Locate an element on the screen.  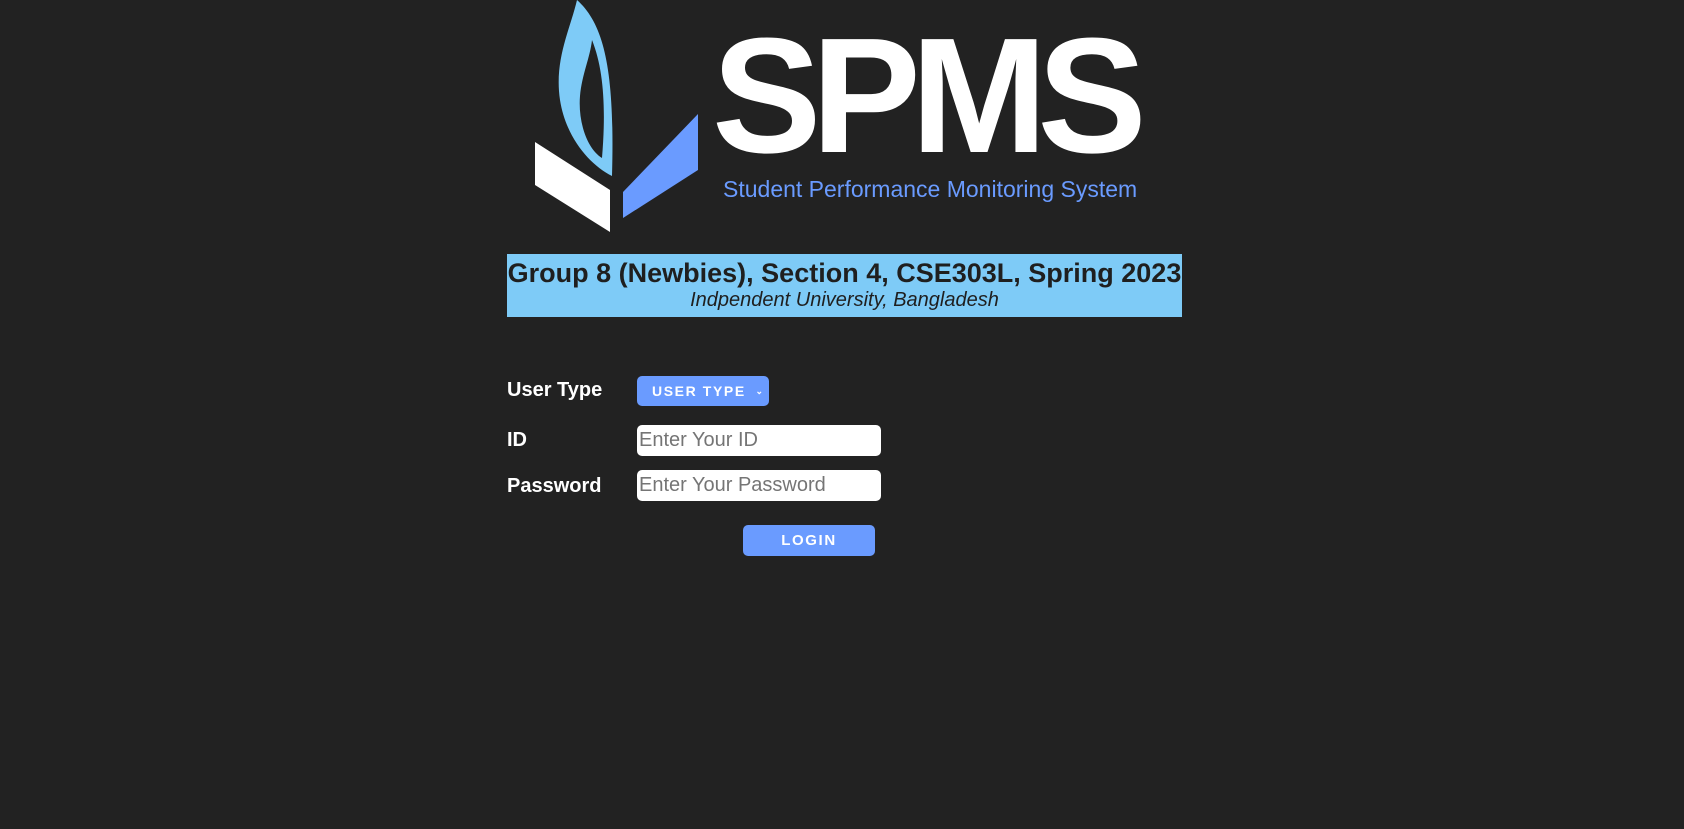
logo-wordmark: SPMS is located at coordinates (929, 95).